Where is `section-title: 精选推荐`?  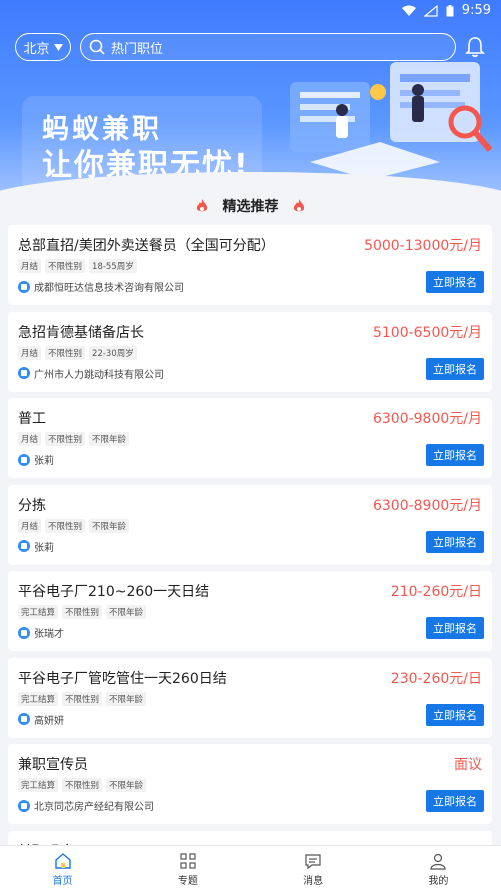 section-title: 精选推荐 is located at coordinates (250, 207).